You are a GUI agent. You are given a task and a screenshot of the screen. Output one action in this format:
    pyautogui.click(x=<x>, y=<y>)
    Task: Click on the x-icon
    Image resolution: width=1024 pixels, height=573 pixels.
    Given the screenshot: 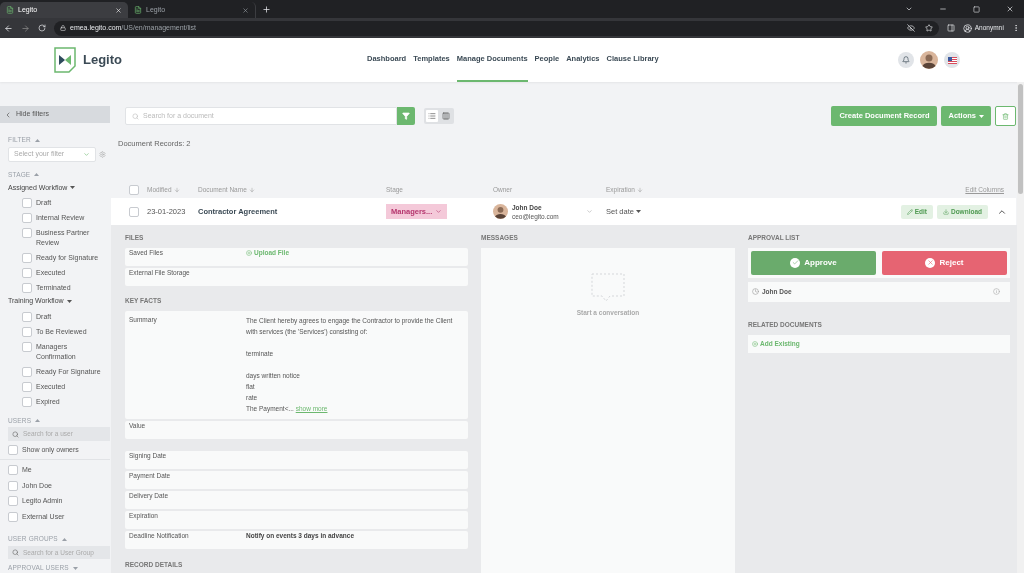 What is the action you would take?
    pyautogui.click(x=930, y=262)
    